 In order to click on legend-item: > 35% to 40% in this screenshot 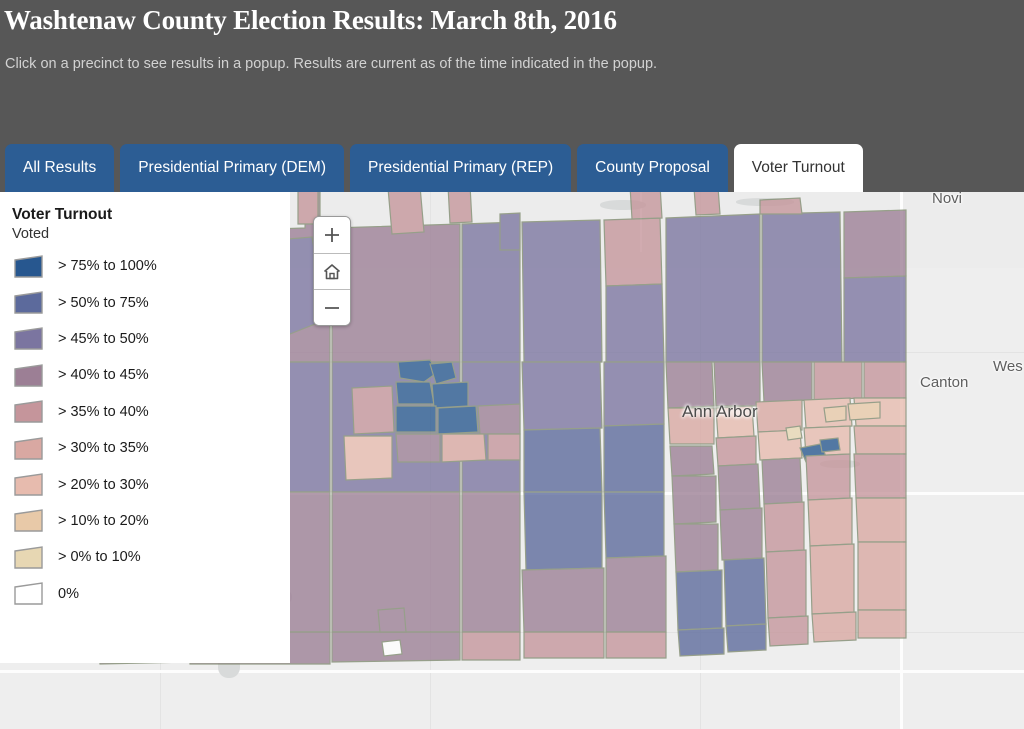, I will do `click(150, 412)`.